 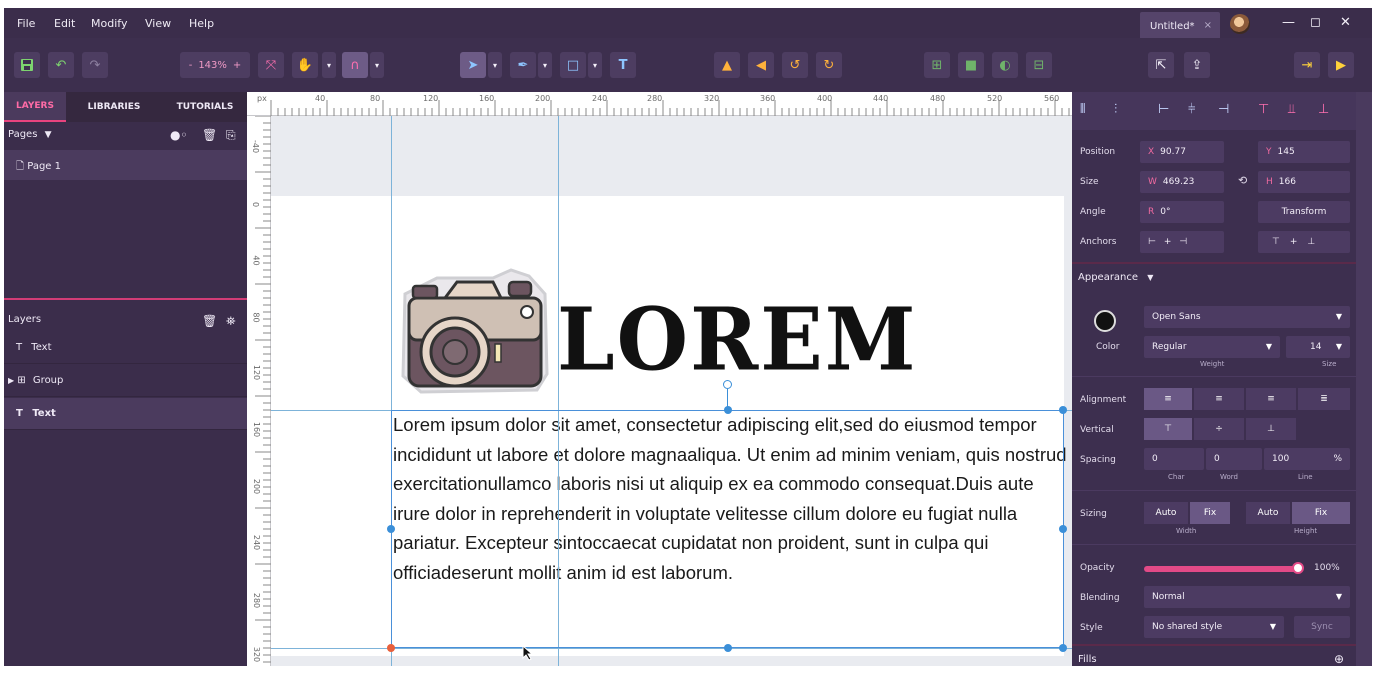 What do you see at coordinates (1341, 65) in the screenshot?
I see `preview-play-icon: ▶` at bounding box center [1341, 65].